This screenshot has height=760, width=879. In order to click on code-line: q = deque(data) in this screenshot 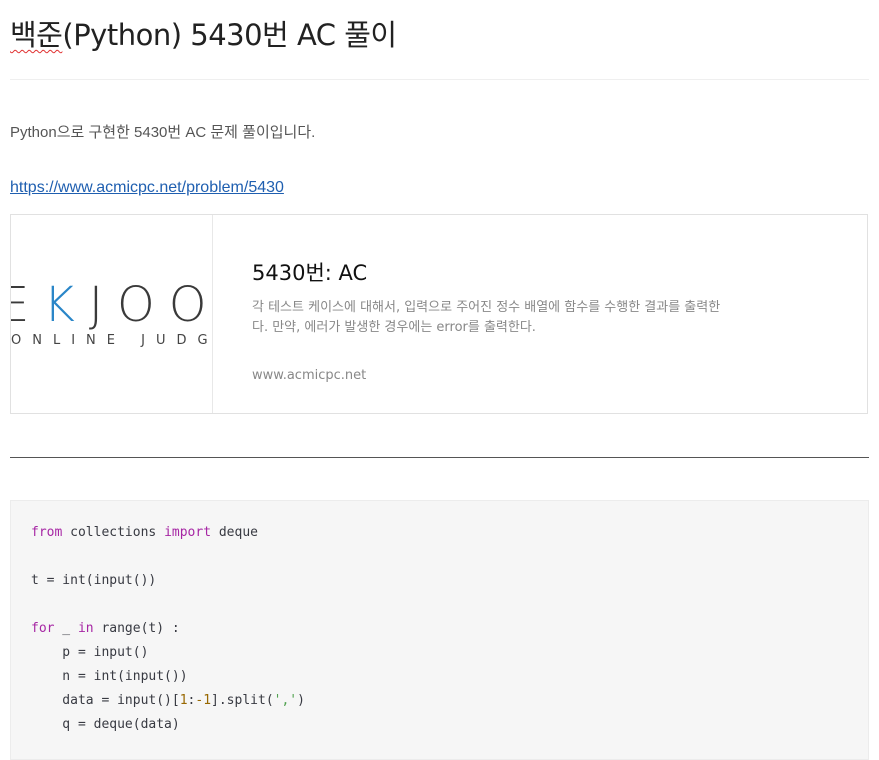, I will do `click(168, 725)`.